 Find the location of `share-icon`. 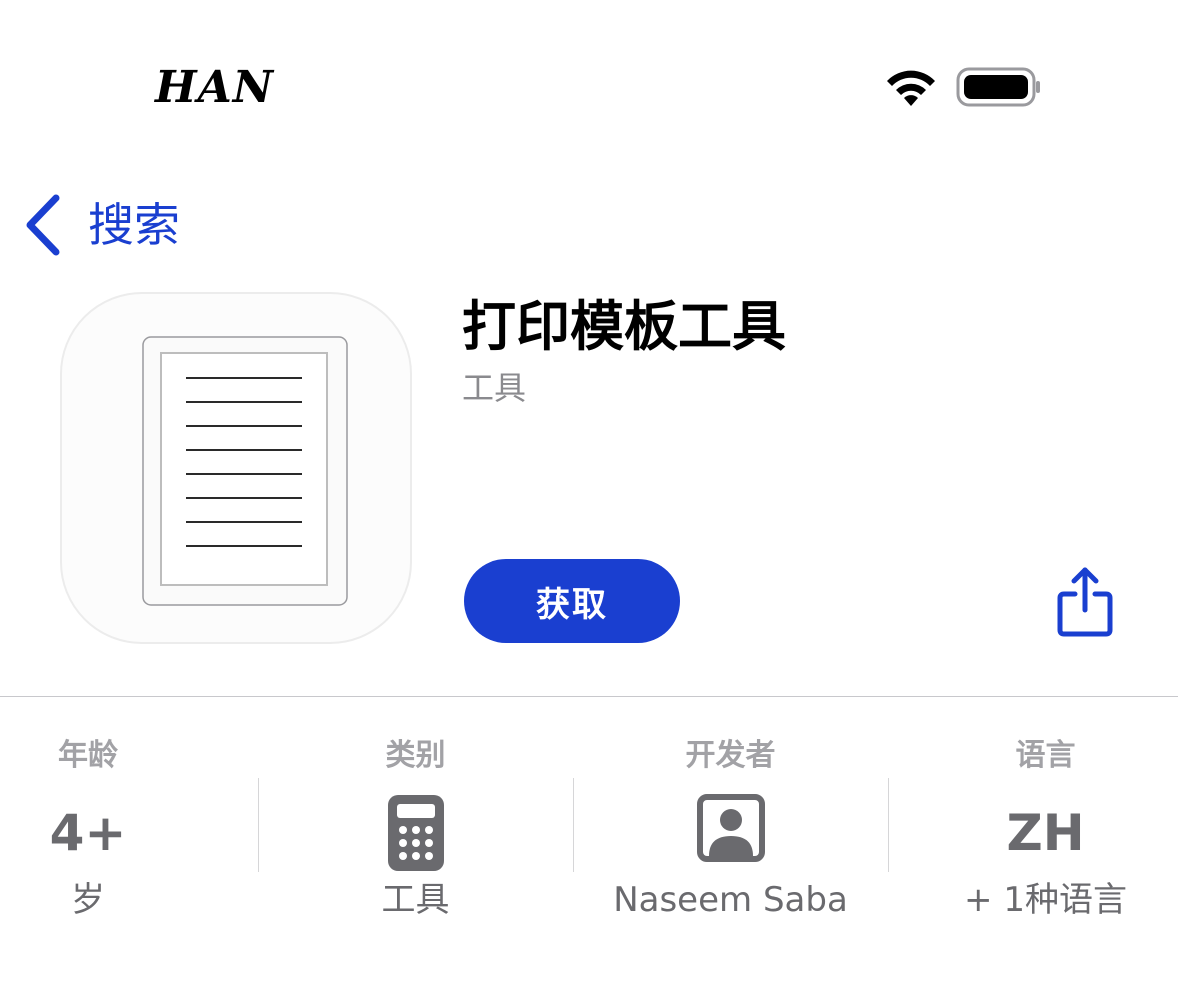

share-icon is located at coordinates (1085, 602).